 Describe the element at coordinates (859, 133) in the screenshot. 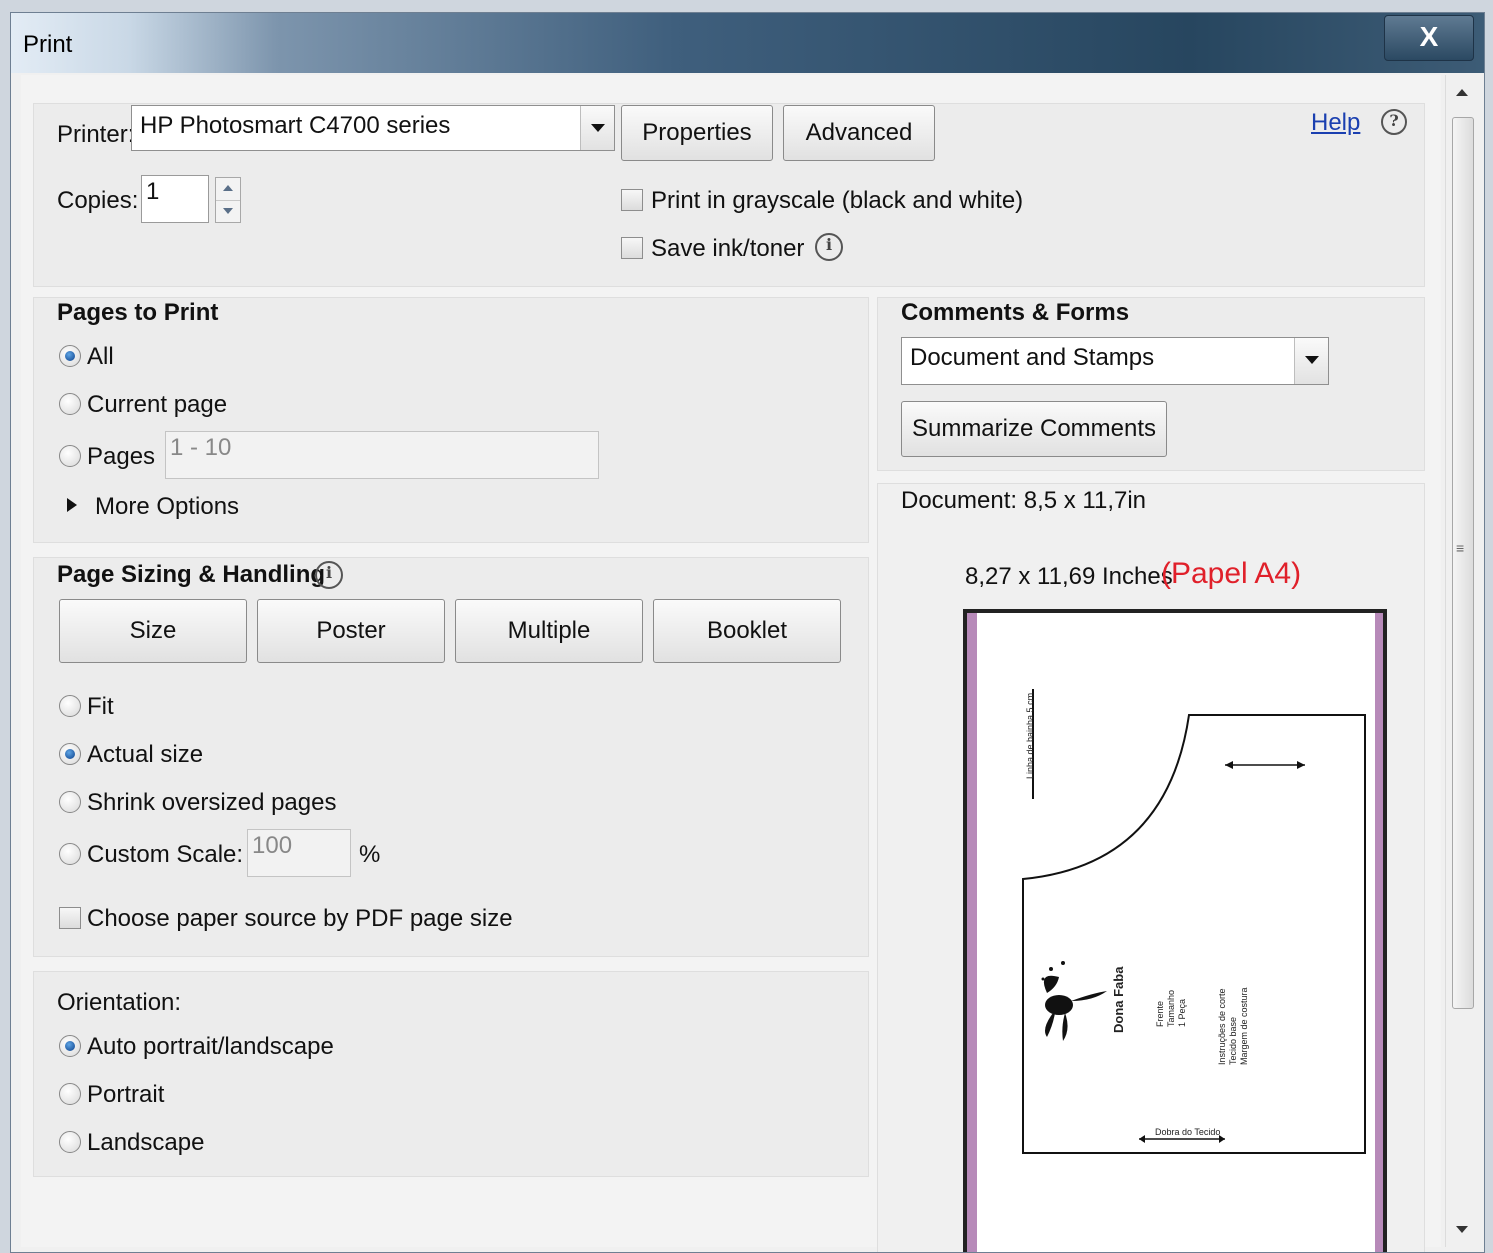

I see `advanced-button: Advanced` at that location.